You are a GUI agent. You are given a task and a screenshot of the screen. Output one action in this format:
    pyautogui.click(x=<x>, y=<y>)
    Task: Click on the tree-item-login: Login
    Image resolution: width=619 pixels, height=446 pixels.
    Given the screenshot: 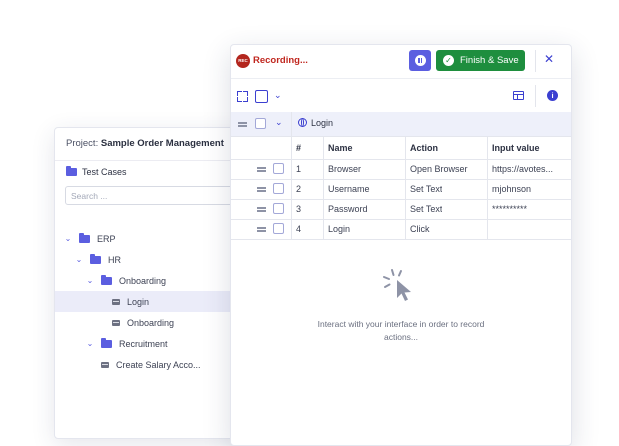 What is the action you would take?
    pyautogui.click(x=155, y=301)
    